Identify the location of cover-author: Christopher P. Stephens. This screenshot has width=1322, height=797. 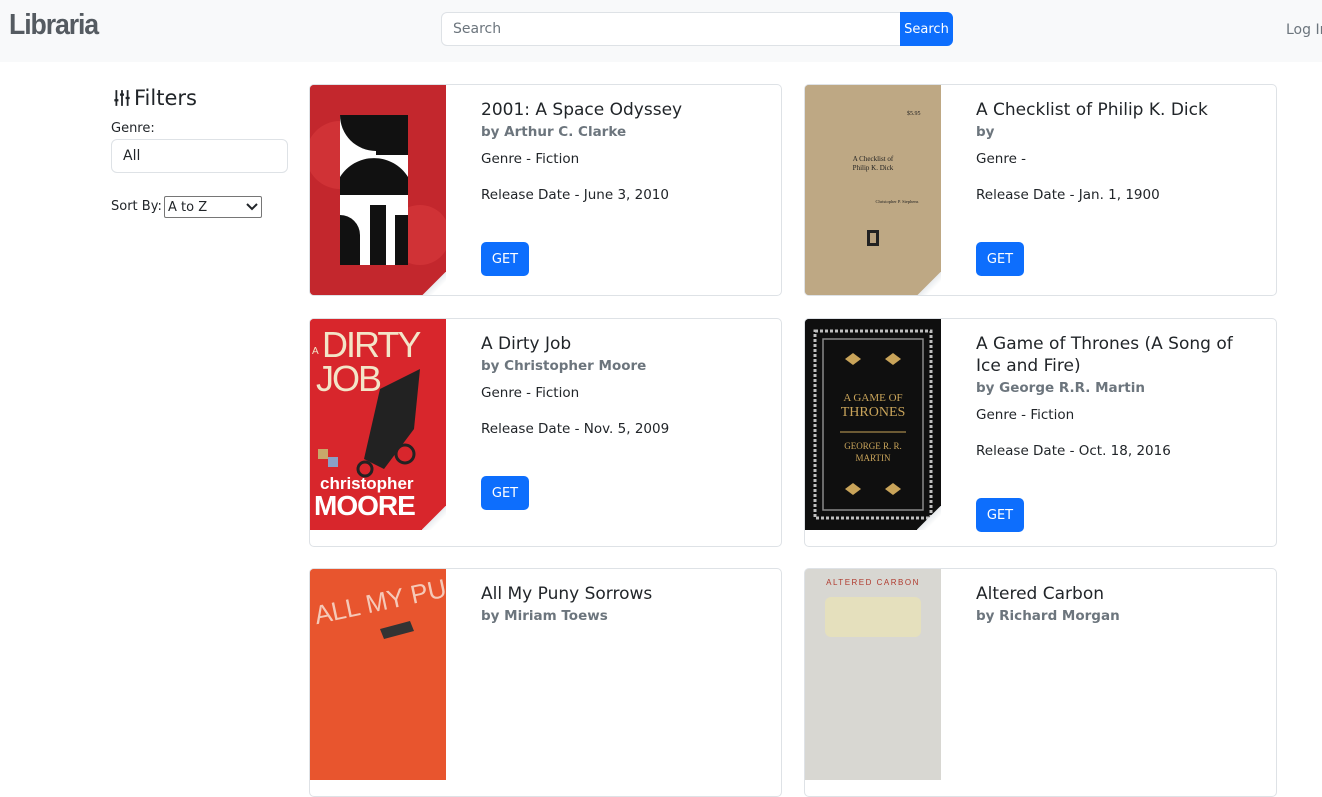
(897, 201).